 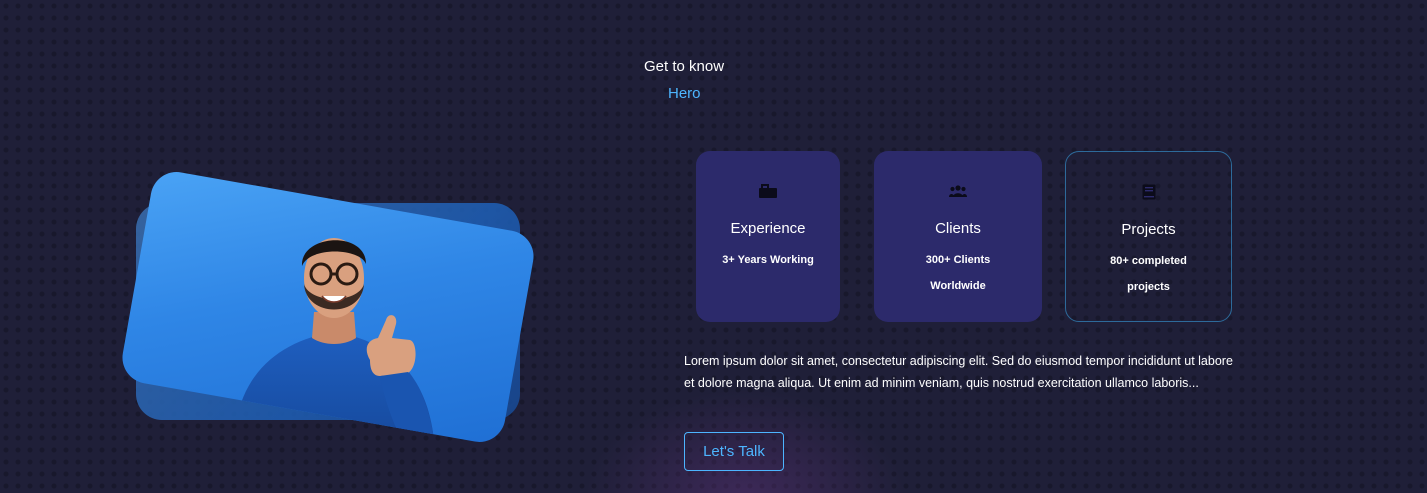 What do you see at coordinates (958, 191) in the screenshot?
I see `users-icon` at bounding box center [958, 191].